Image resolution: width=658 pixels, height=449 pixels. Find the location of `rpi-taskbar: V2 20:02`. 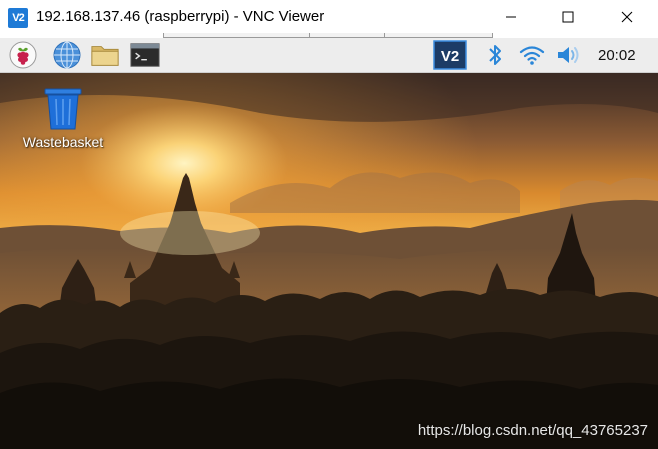

rpi-taskbar: V2 20:02 is located at coordinates (329, 55).